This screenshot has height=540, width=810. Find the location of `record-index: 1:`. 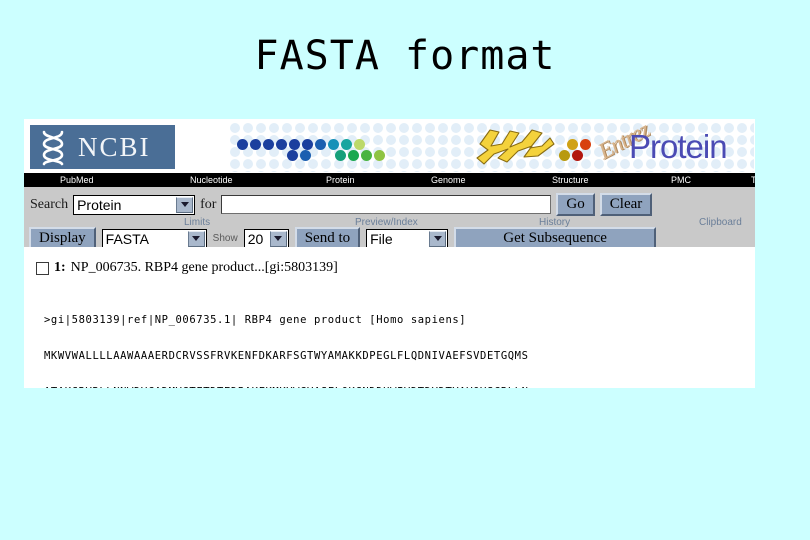

record-index: 1: is located at coordinates (60, 267).